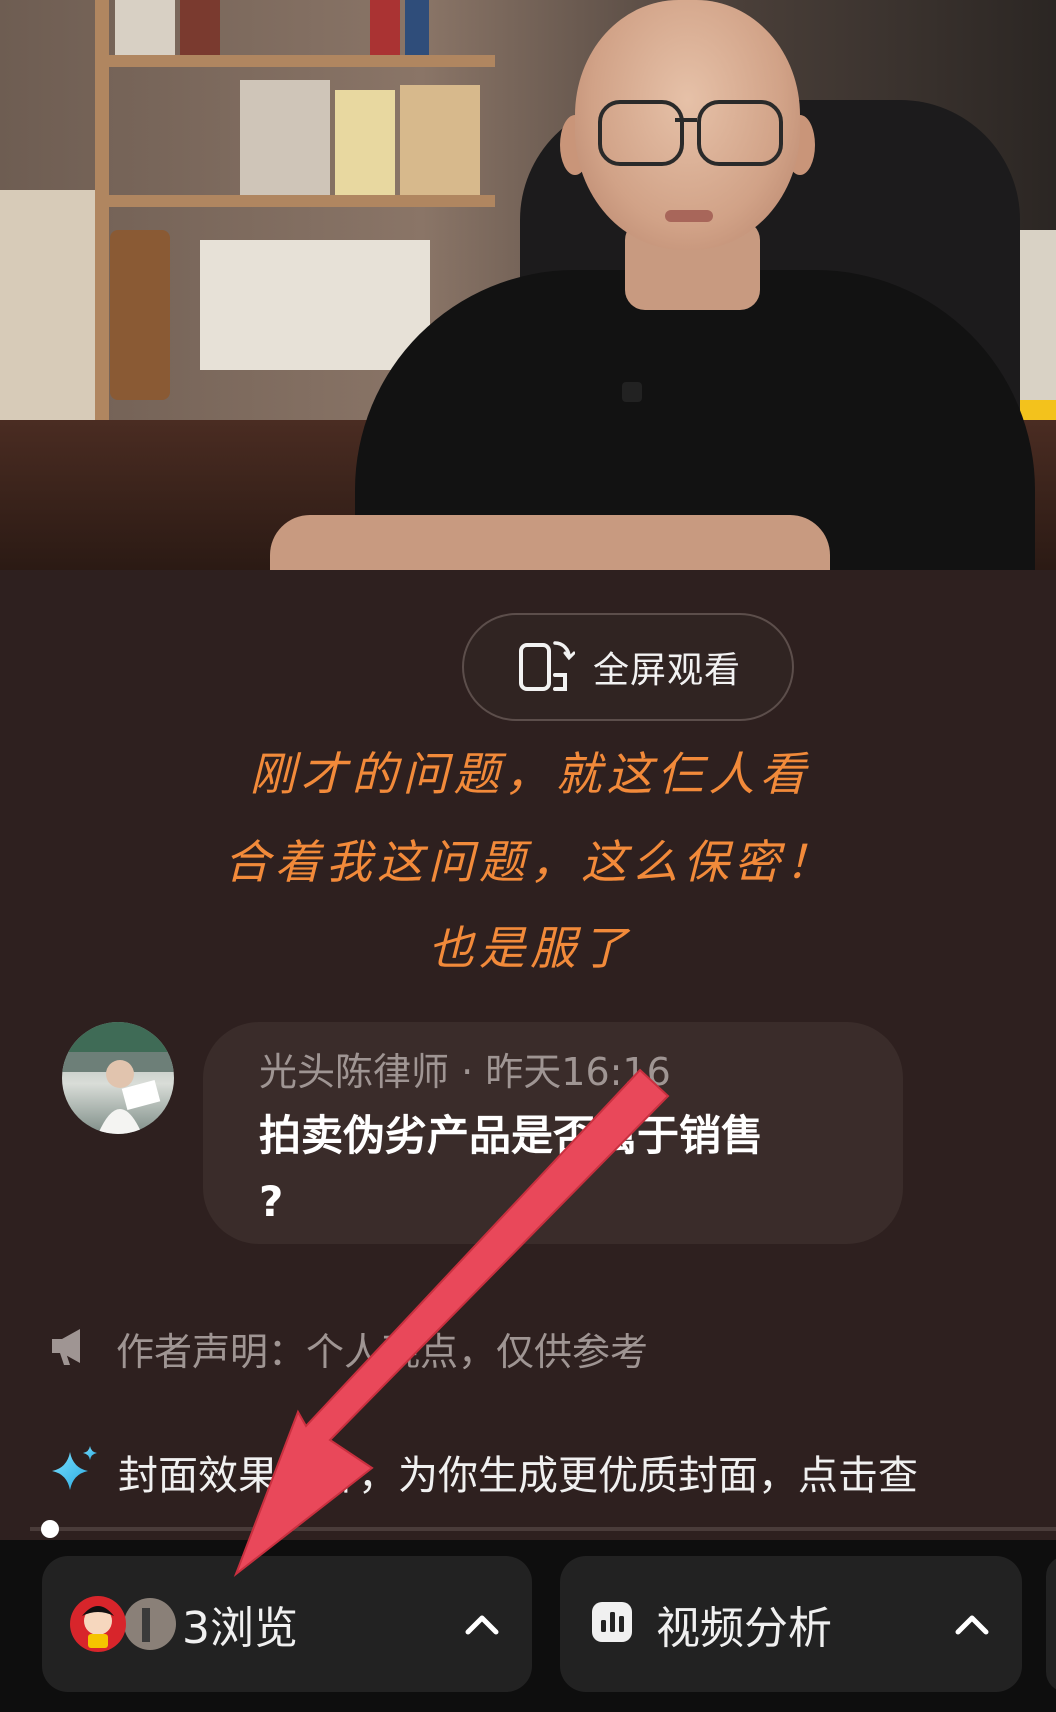  I want to click on caption-line-3: 也是服了, so click(530, 948).